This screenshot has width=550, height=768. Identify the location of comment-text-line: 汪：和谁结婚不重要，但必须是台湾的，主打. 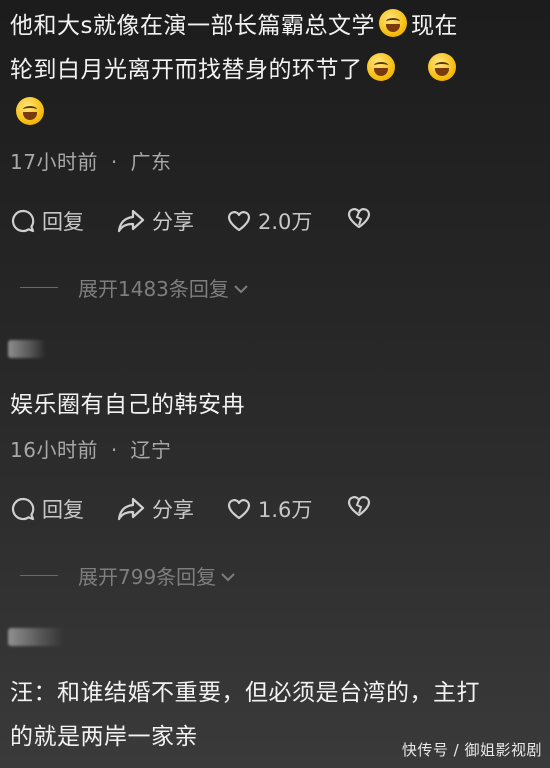
(245, 693).